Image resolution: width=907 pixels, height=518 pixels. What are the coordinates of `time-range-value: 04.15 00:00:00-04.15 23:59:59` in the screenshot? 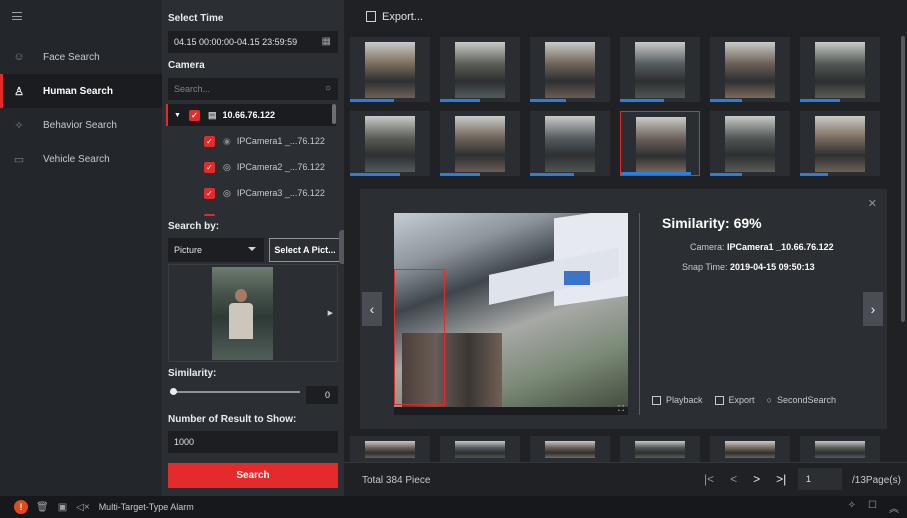 It's located at (236, 42).